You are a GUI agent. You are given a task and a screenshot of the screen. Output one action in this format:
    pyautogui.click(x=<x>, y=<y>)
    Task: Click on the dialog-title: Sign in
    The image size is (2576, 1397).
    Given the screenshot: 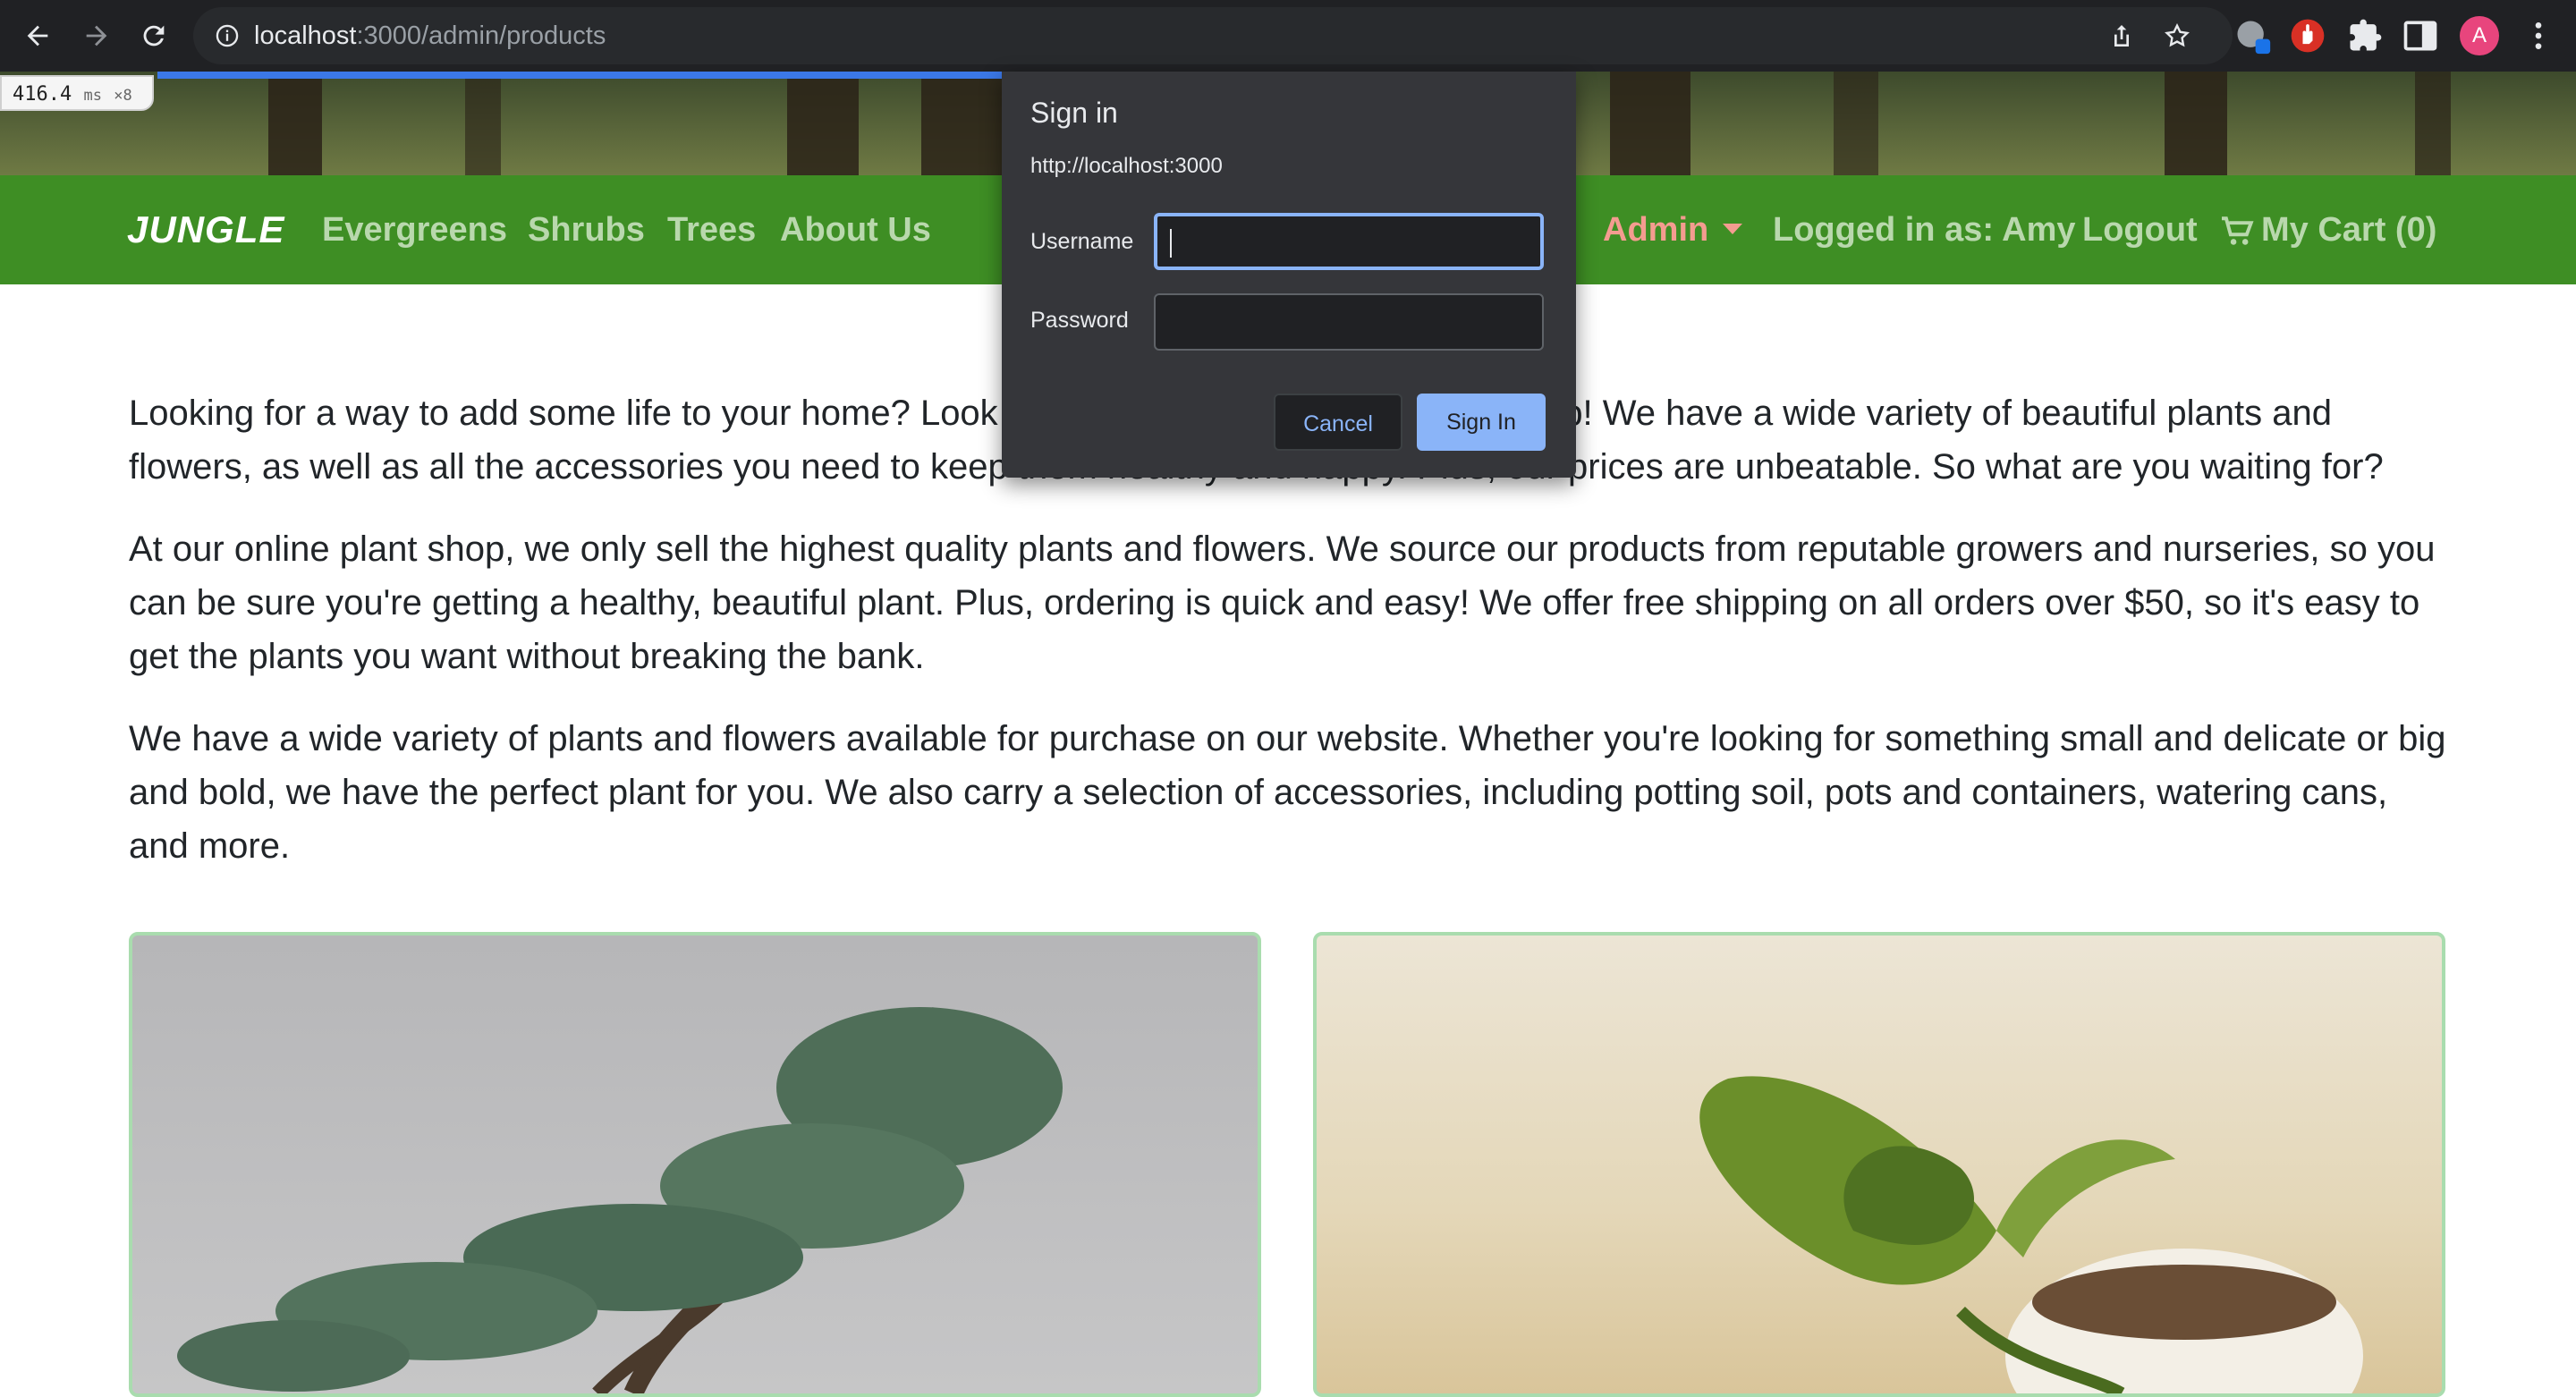 What is the action you would take?
    pyautogui.click(x=1074, y=113)
    